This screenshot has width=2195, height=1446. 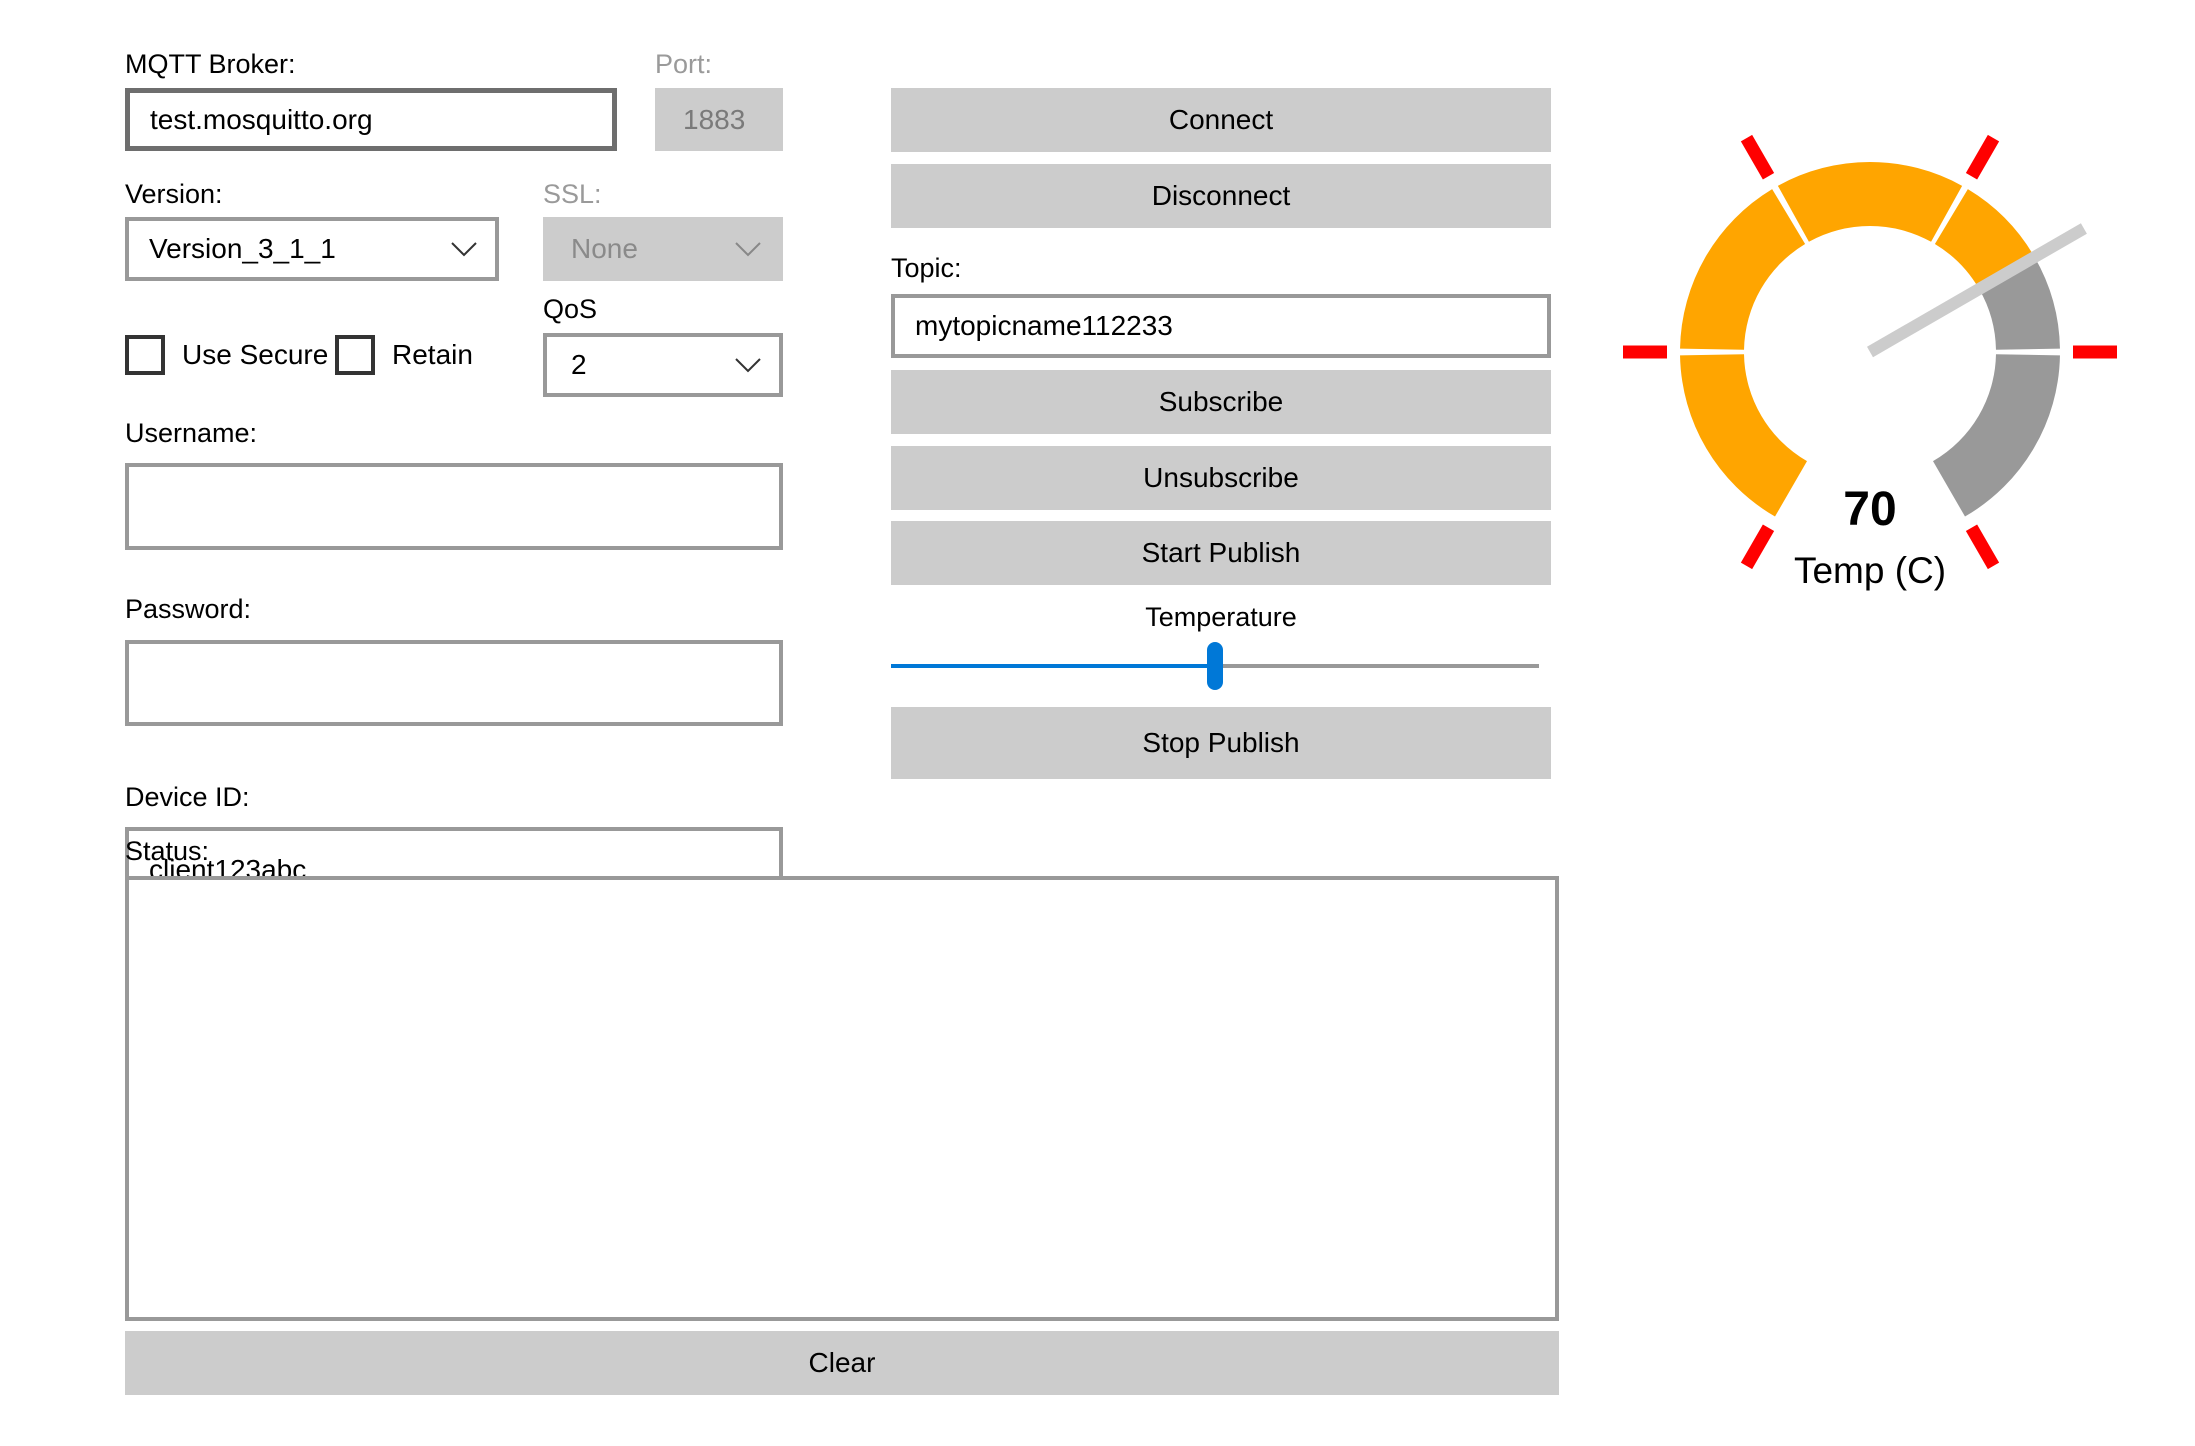 What do you see at coordinates (191, 433) in the screenshot?
I see `username-label: Username:` at bounding box center [191, 433].